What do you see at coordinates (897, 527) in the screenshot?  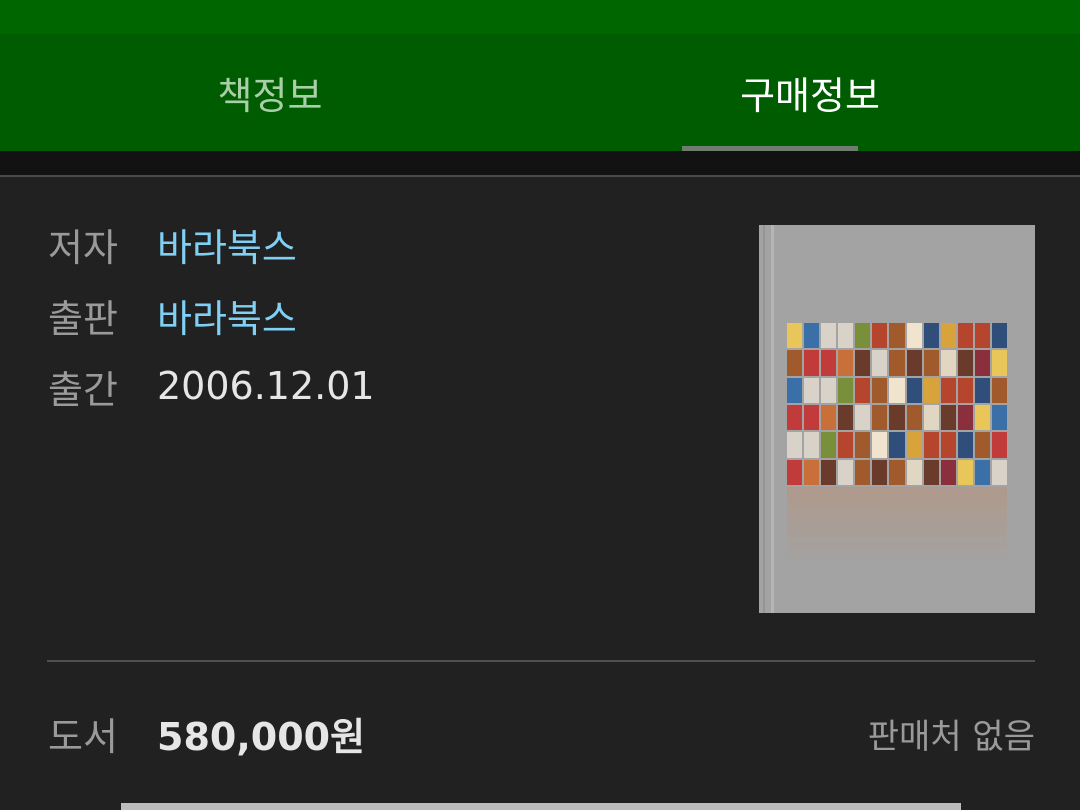 I see `cover-artwork-reflection` at bounding box center [897, 527].